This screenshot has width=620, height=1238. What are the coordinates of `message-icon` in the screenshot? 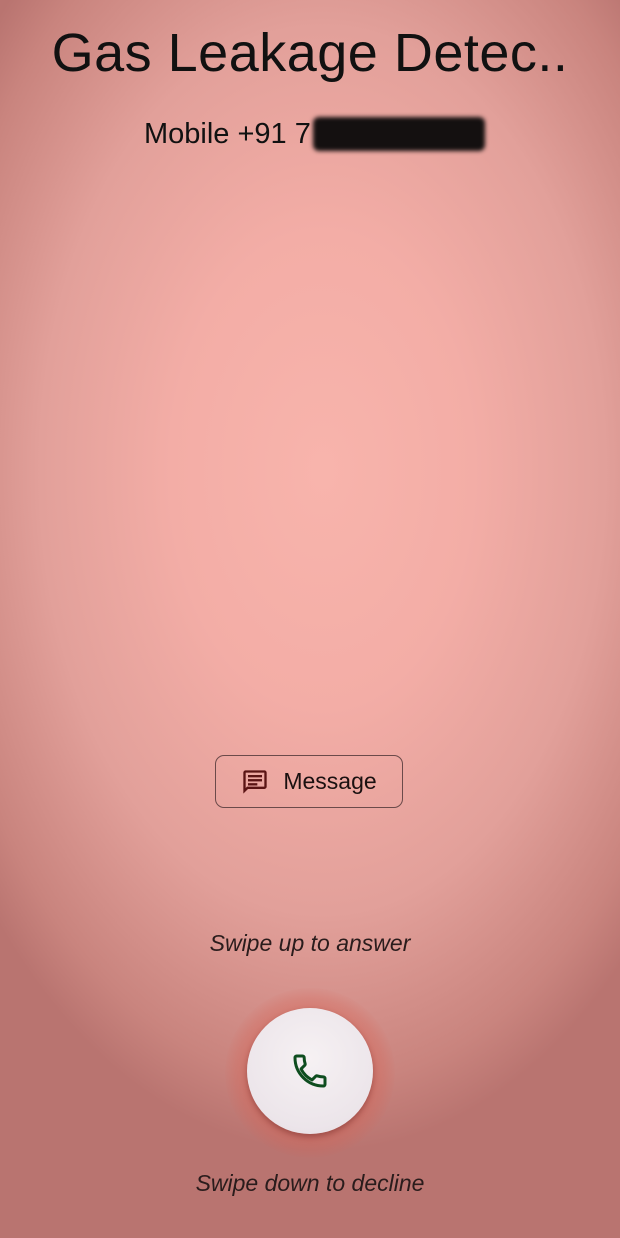 It's located at (255, 782).